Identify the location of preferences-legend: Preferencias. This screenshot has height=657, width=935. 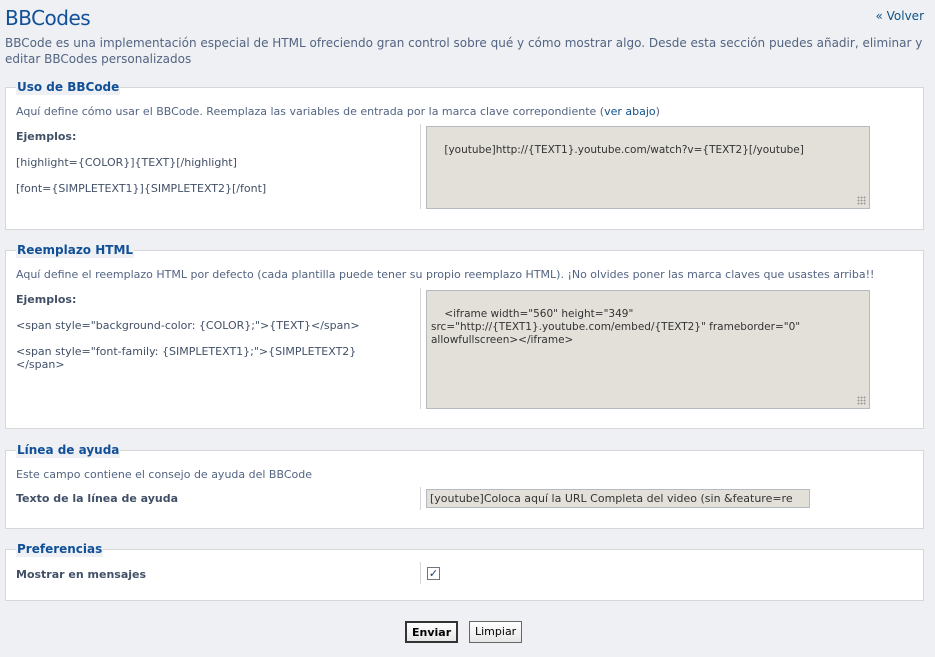
(60, 549).